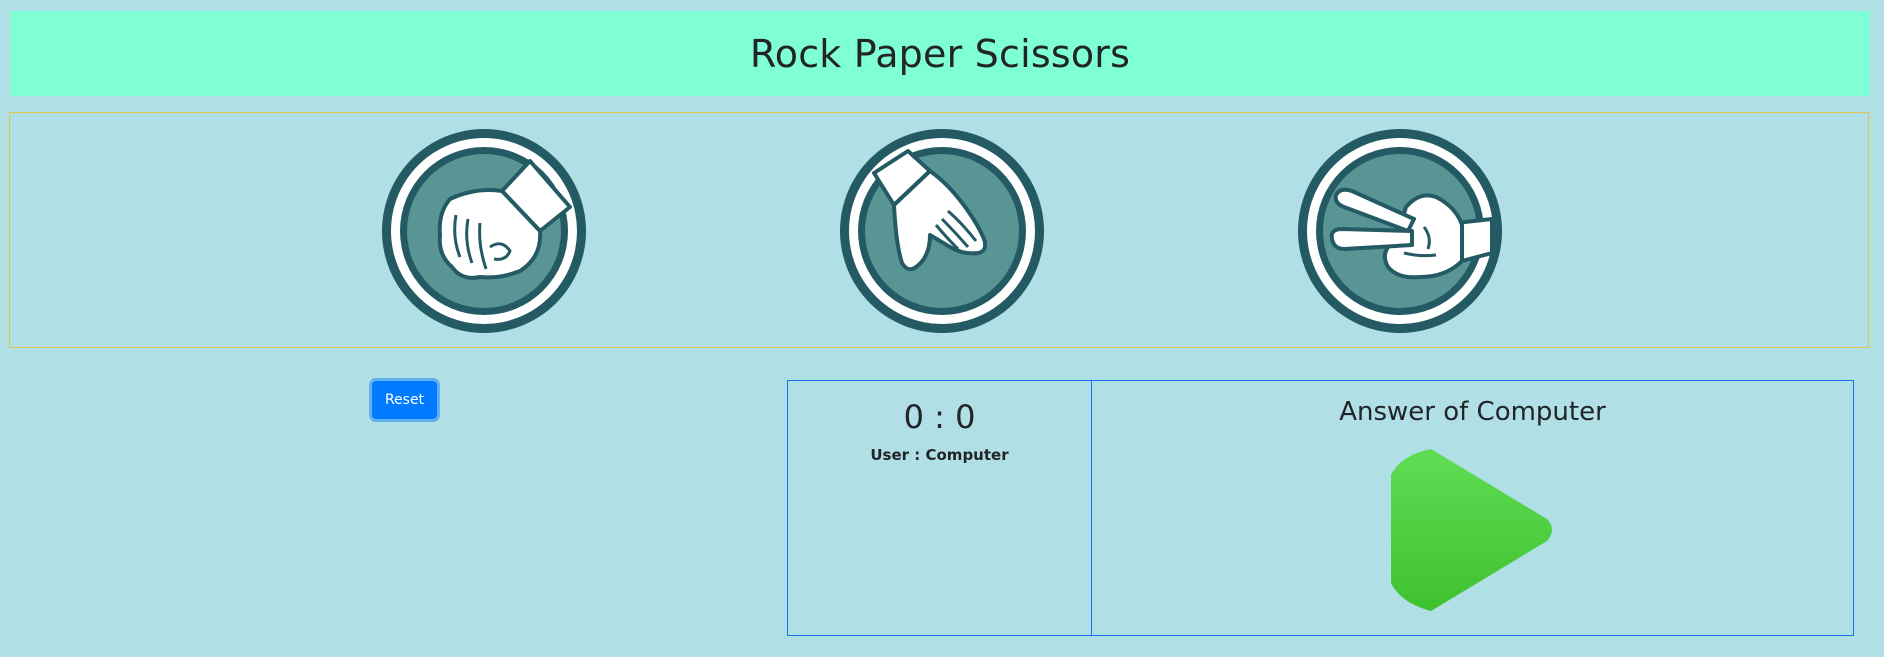 This screenshot has height=657, width=1884. I want to click on paper-hand-icon, so click(942, 231).